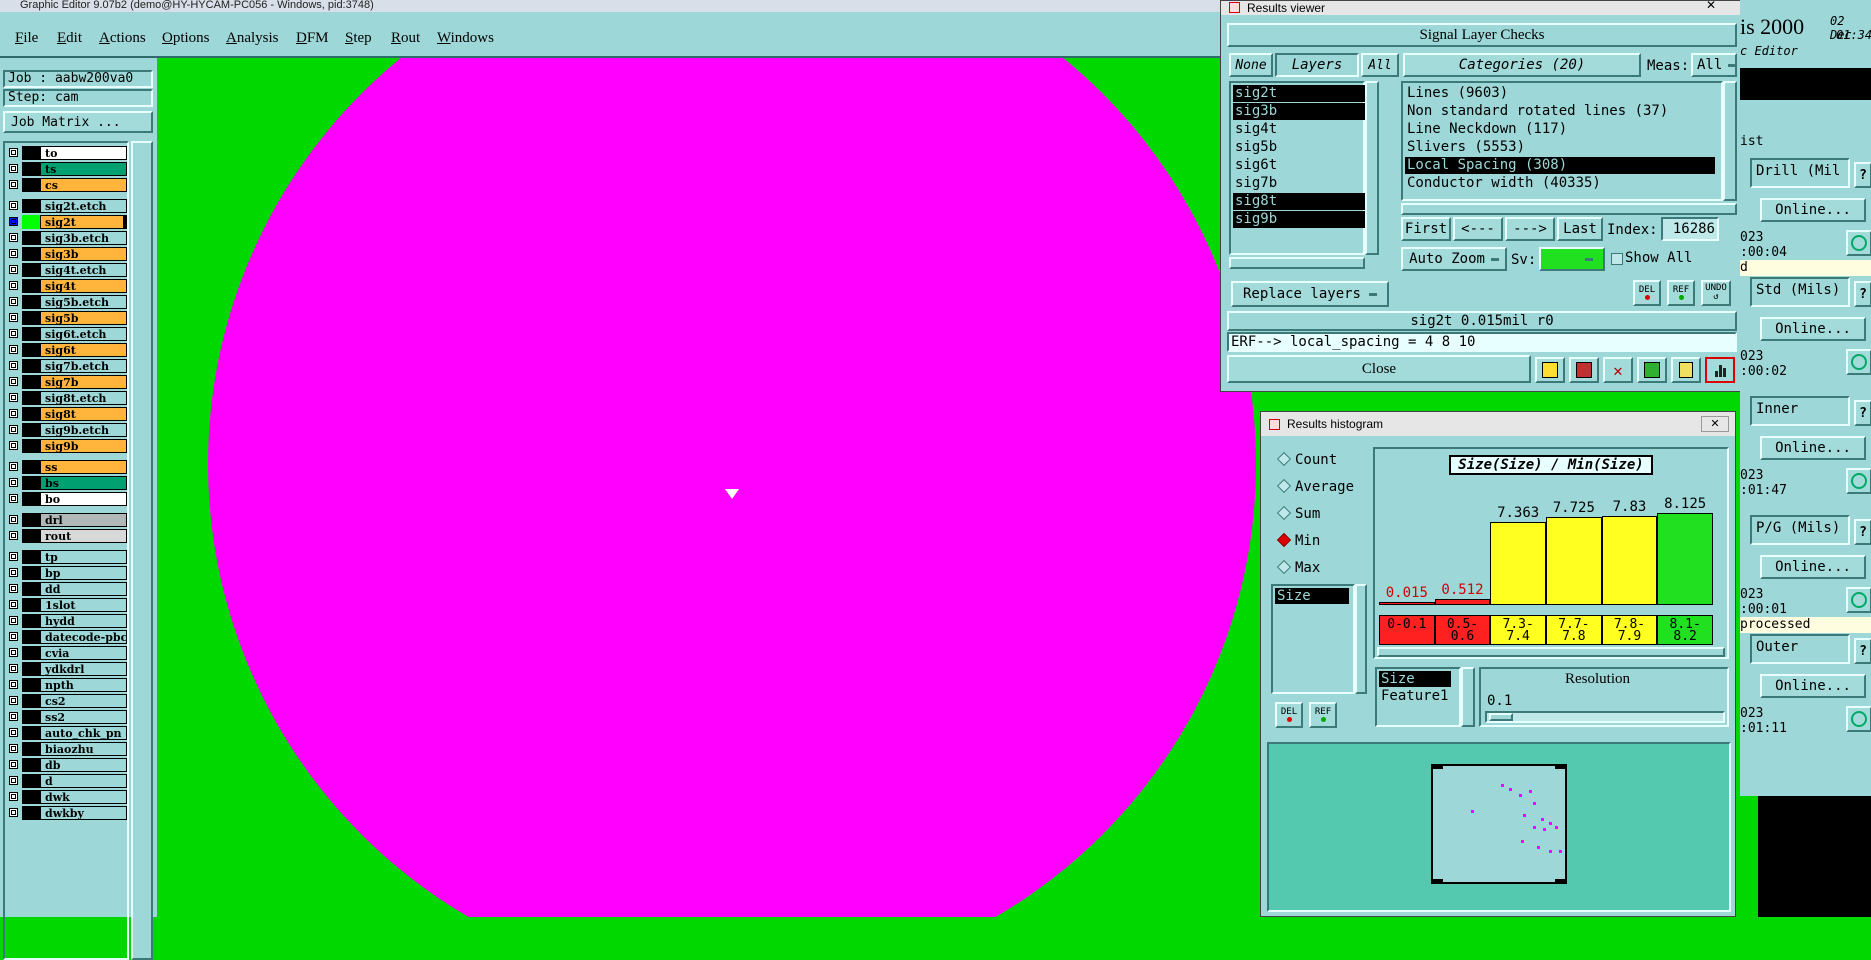 This screenshot has height=960, width=1871. What do you see at coordinates (1426, 229) in the screenshot?
I see `first-button: First` at bounding box center [1426, 229].